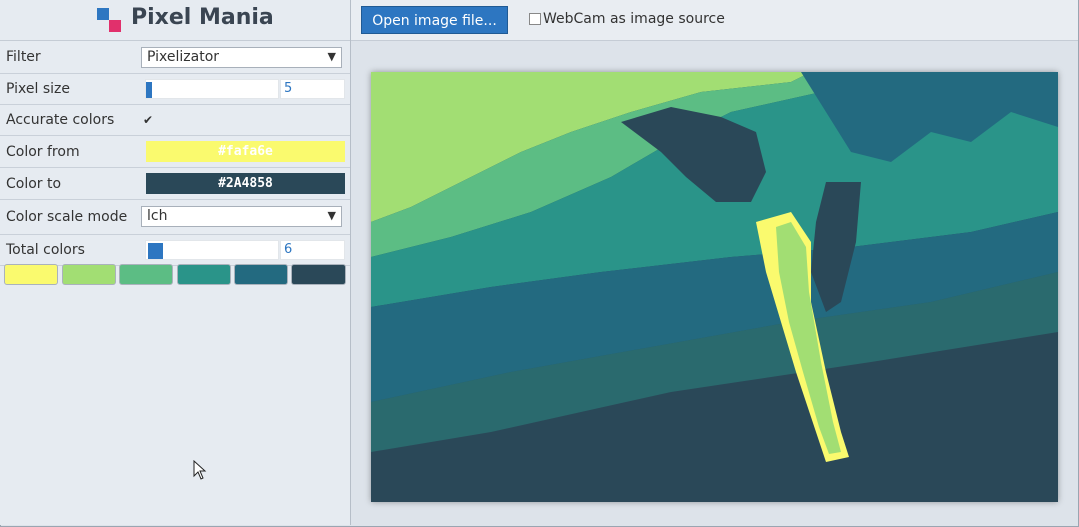 The width and height of the screenshot is (1079, 527). What do you see at coordinates (175, 275) in the screenshot?
I see `palette-swatches` at bounding box center [175, 275].